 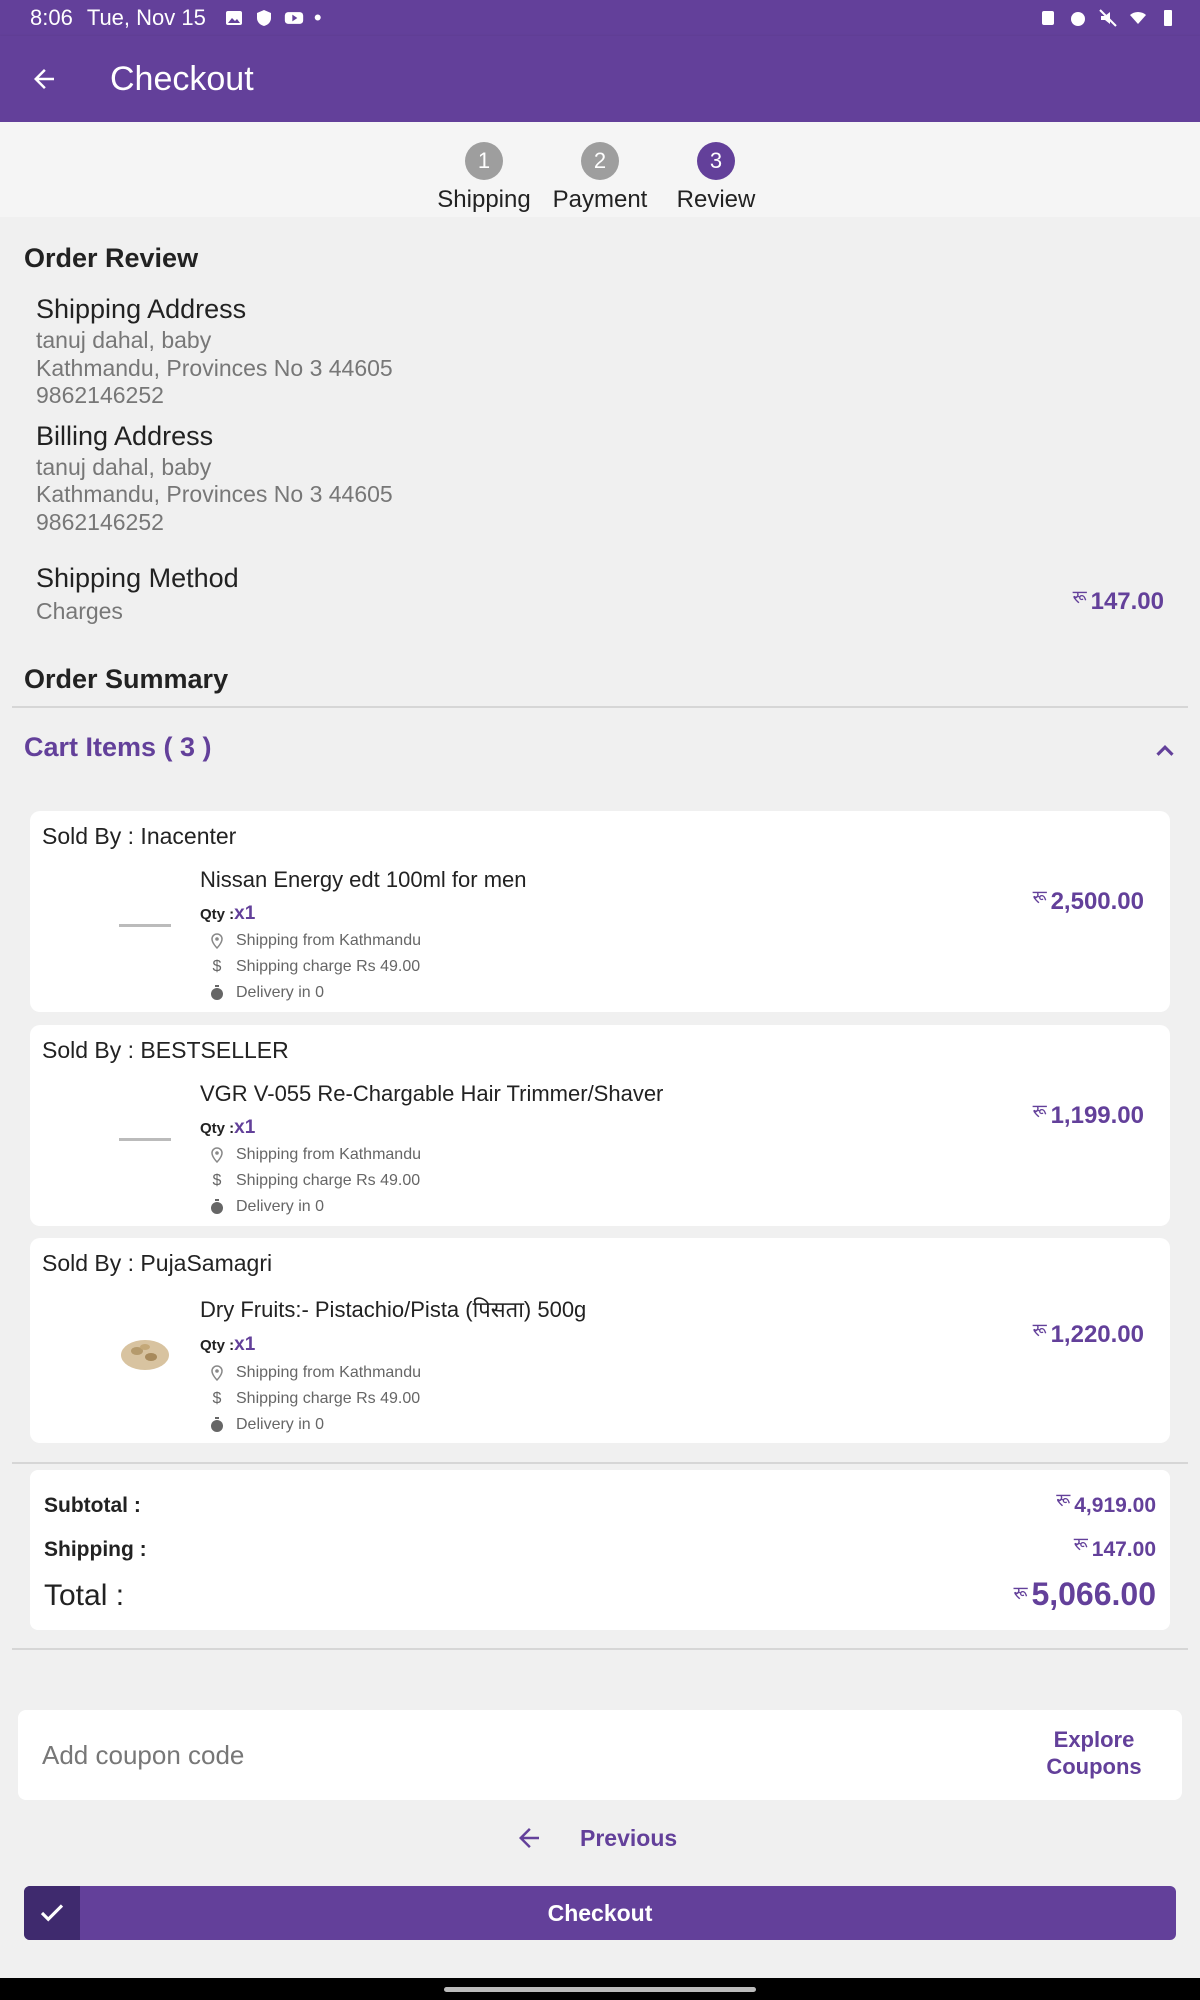 What do you see at coordinates (467, 1755) in the screenshot?
I see `coupon-input` at bounding box center [467, 1755].